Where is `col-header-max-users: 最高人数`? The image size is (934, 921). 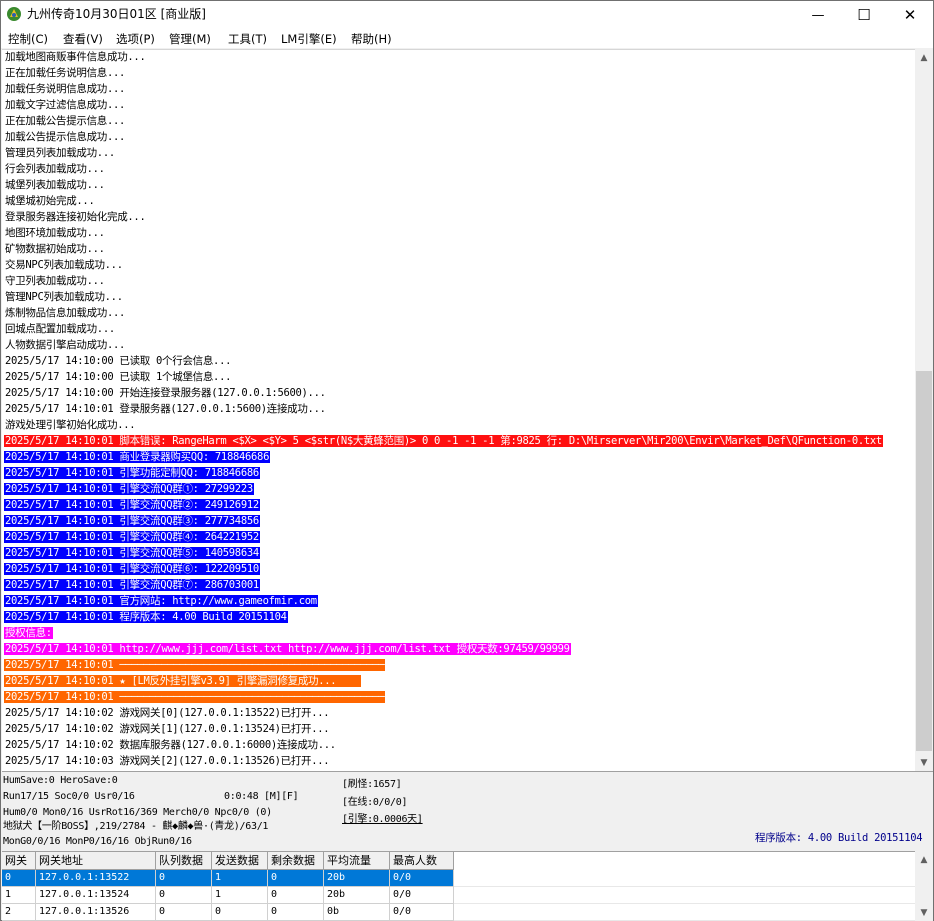
col-header-max-users: 最高人数 is located at coordinates (422, 861).